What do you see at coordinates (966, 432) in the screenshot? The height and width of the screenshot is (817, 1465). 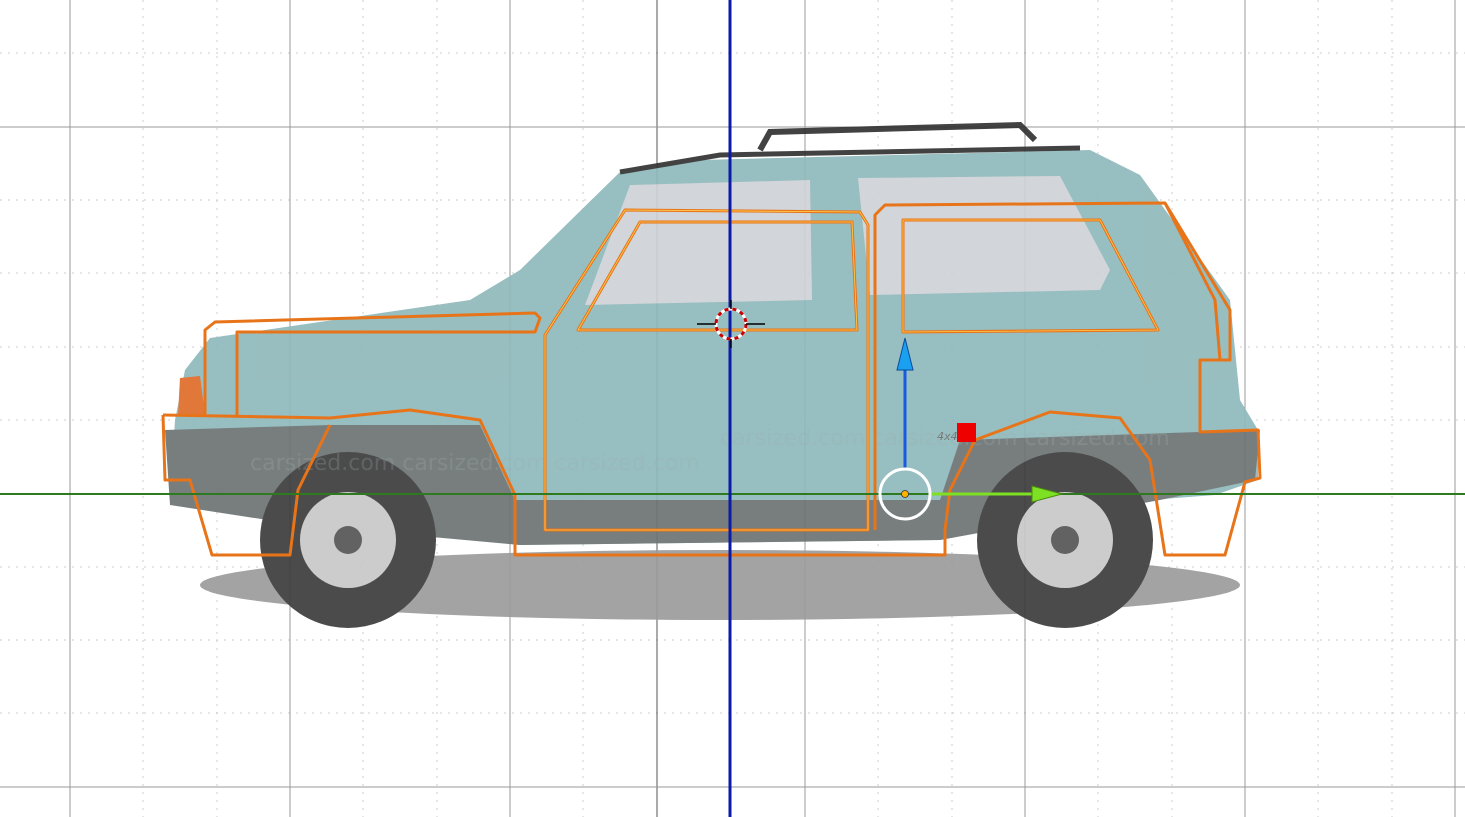 I see `gizmo-plane-handle` at bounding box center [966, 432].